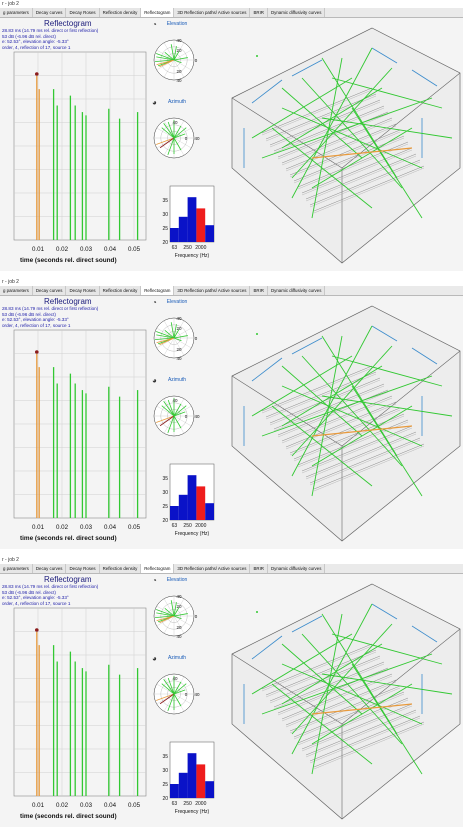 The height and width of the screenshot is (827, 463). Describe the element at coordinates (177, 658) in the screenshot. I see `azimuth-title: Azimuth` at that location.